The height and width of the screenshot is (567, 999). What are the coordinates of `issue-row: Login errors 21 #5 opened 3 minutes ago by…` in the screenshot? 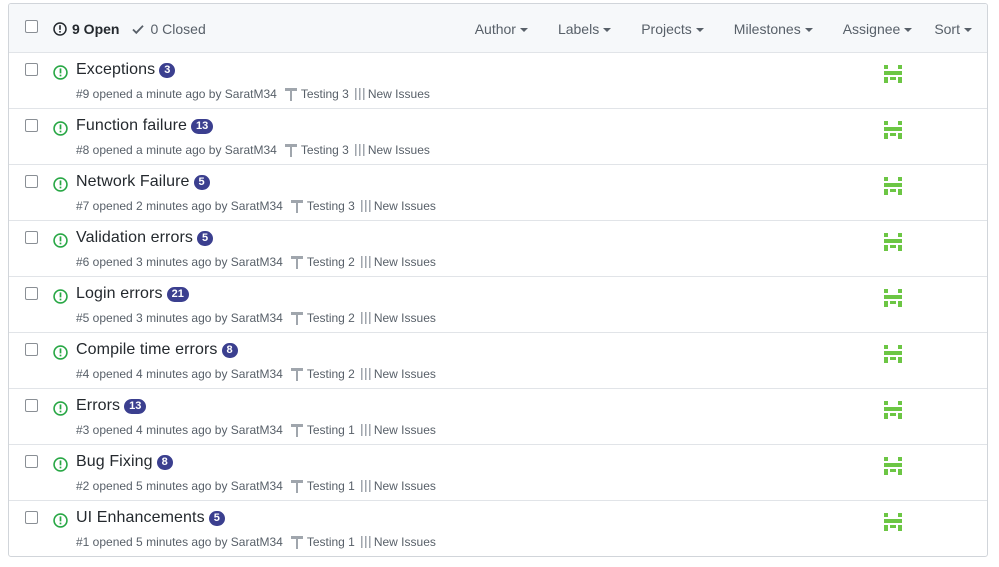 It's located at (498, 305).